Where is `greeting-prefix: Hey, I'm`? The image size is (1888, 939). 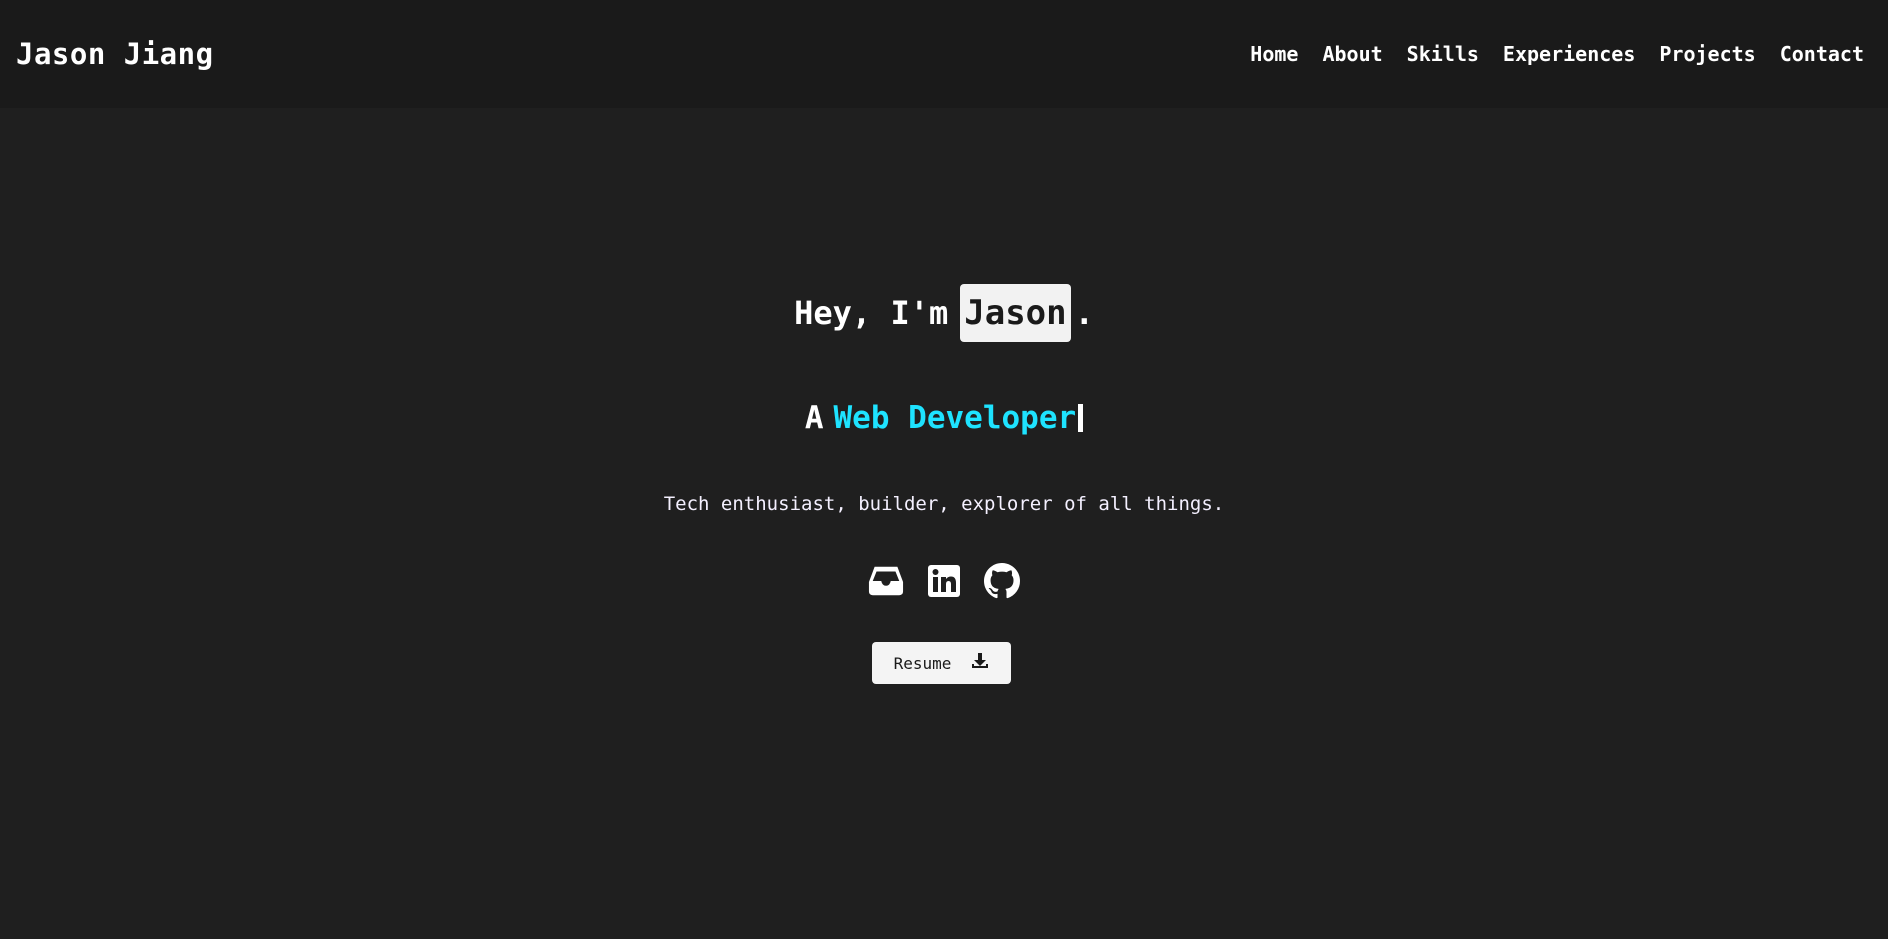 greeting-prefix: Hey, I'm is located at coordinates (871, 313).